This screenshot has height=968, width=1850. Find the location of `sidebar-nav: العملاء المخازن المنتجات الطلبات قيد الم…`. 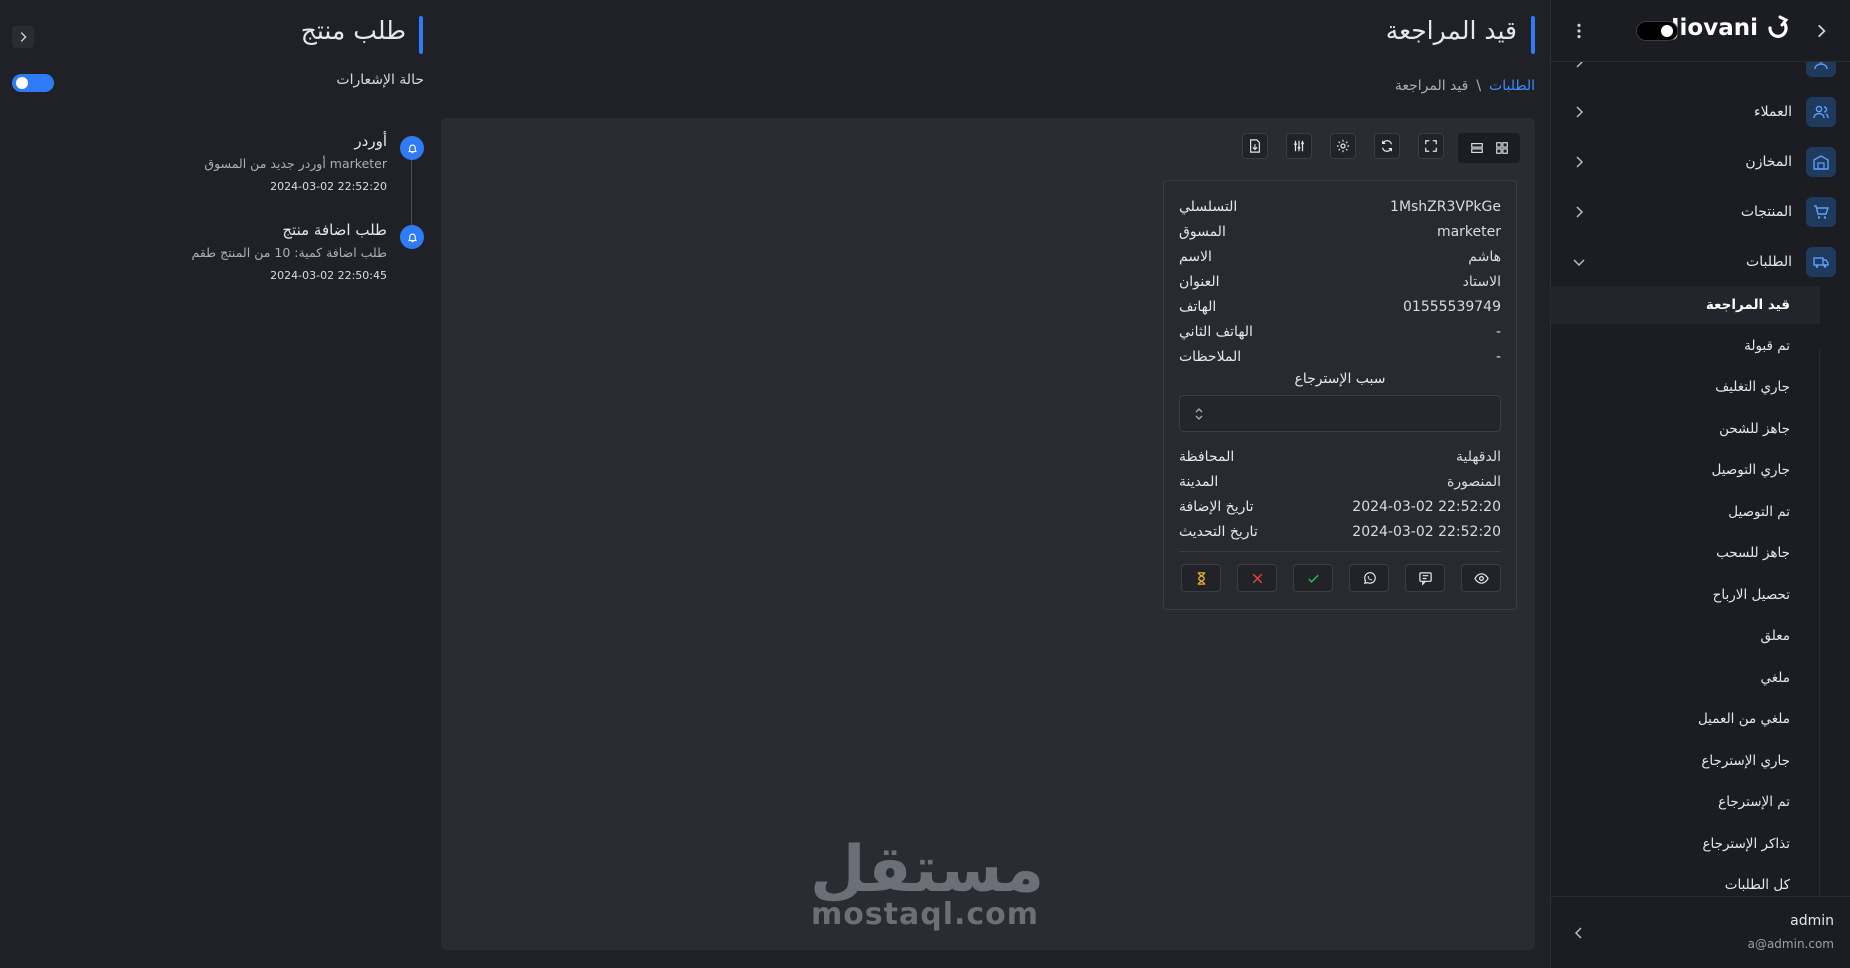

sidebar-nav: العملاء المخازن المنتجات الطلبات قيد الم… is located at coordinates (1700, 479).